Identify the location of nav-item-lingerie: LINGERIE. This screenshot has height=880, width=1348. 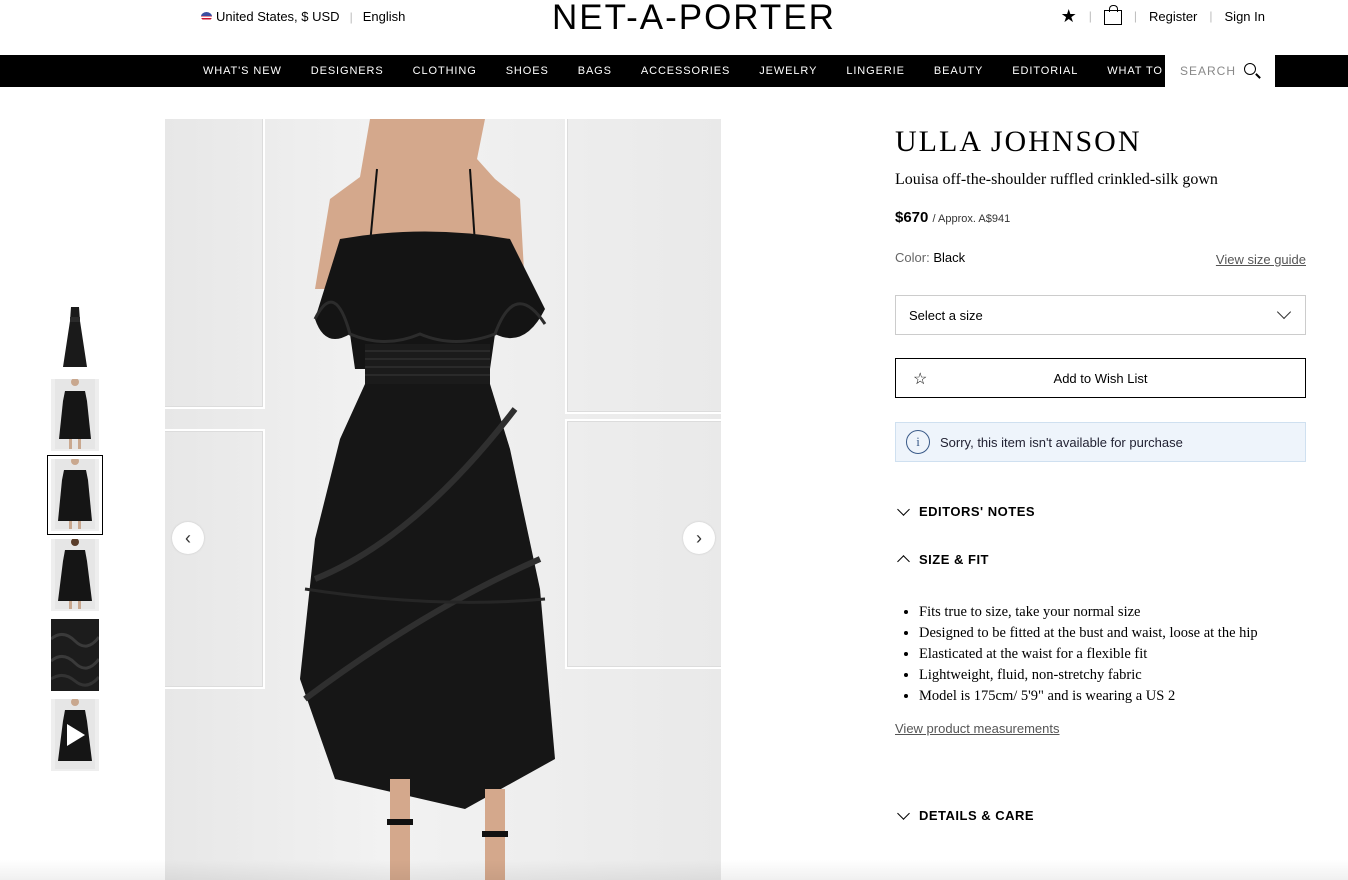
(875, 71).